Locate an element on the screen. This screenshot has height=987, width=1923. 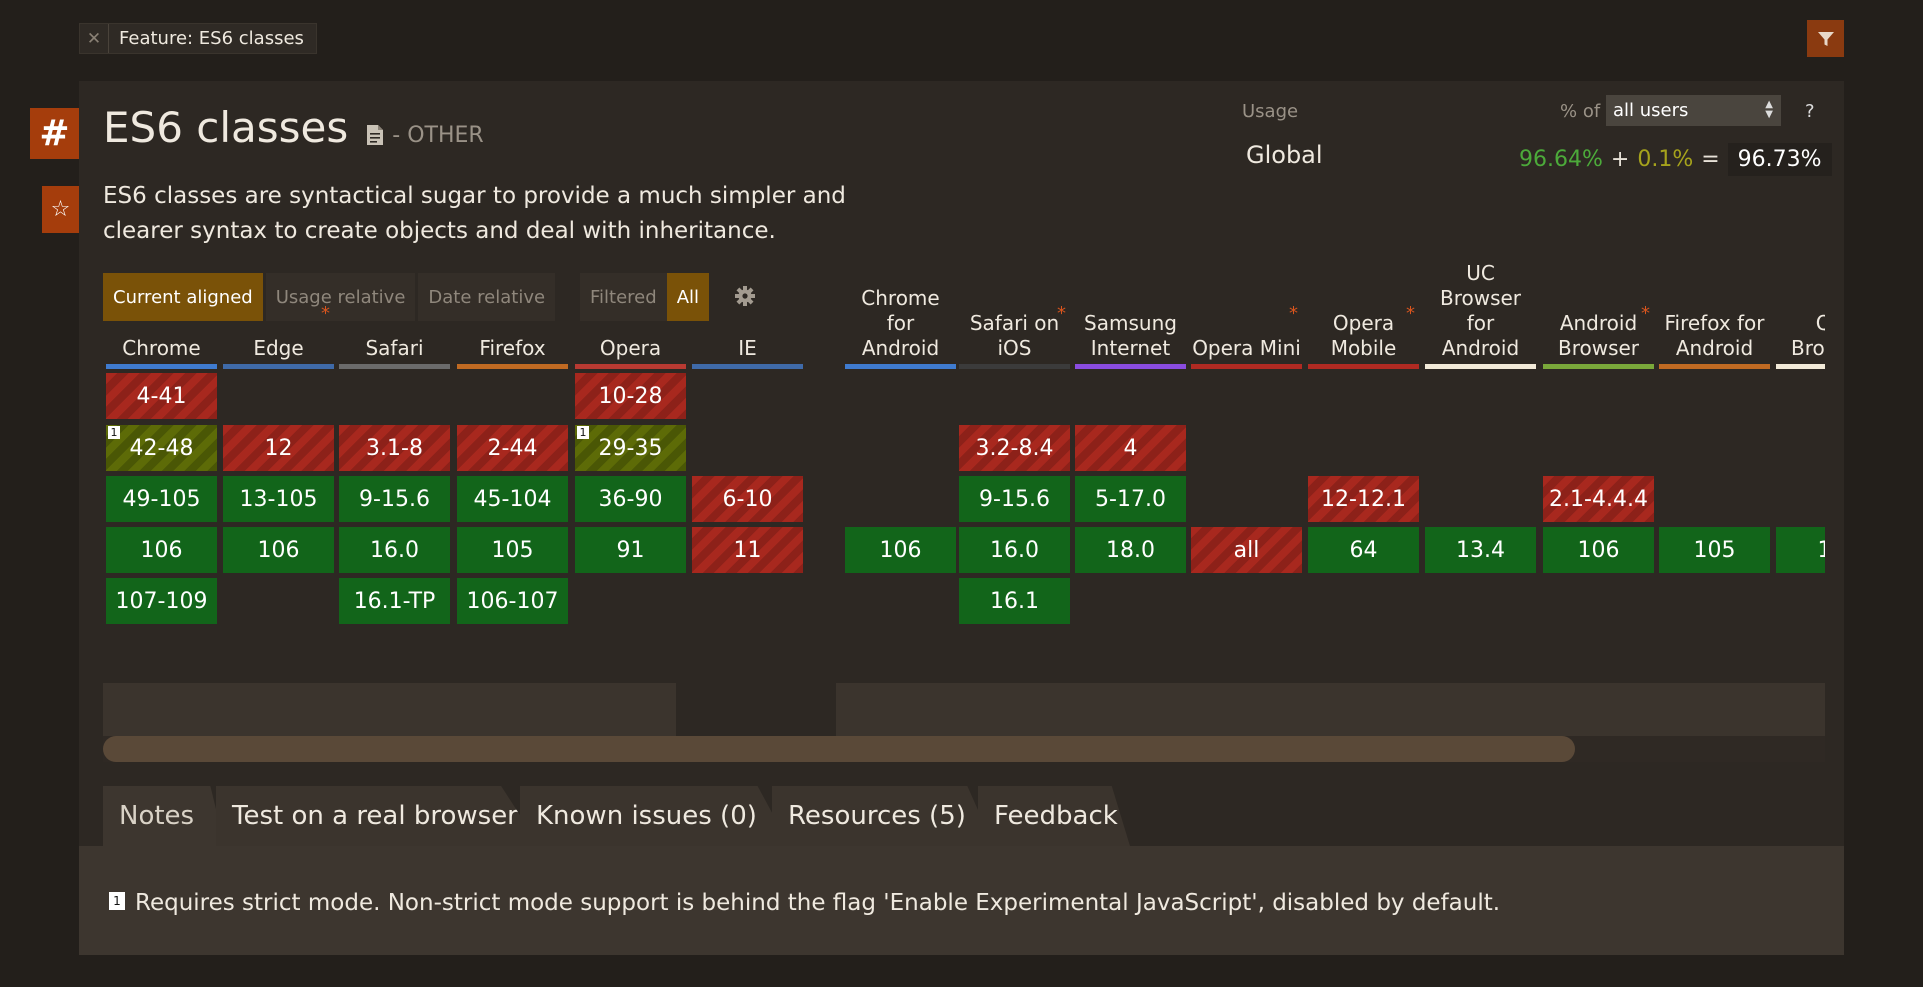
browser-header-qq-browser: QQ Browser is located at coordinates (1800, 301).